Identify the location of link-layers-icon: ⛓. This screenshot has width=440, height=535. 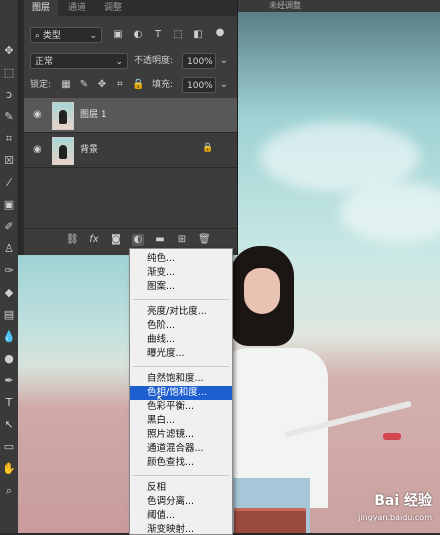
(72, 240).